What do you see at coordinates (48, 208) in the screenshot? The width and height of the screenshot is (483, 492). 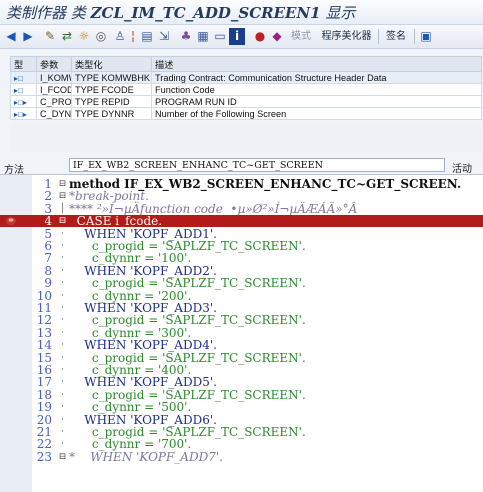 I see `line-number: 3` at bounding box center [48, 208].